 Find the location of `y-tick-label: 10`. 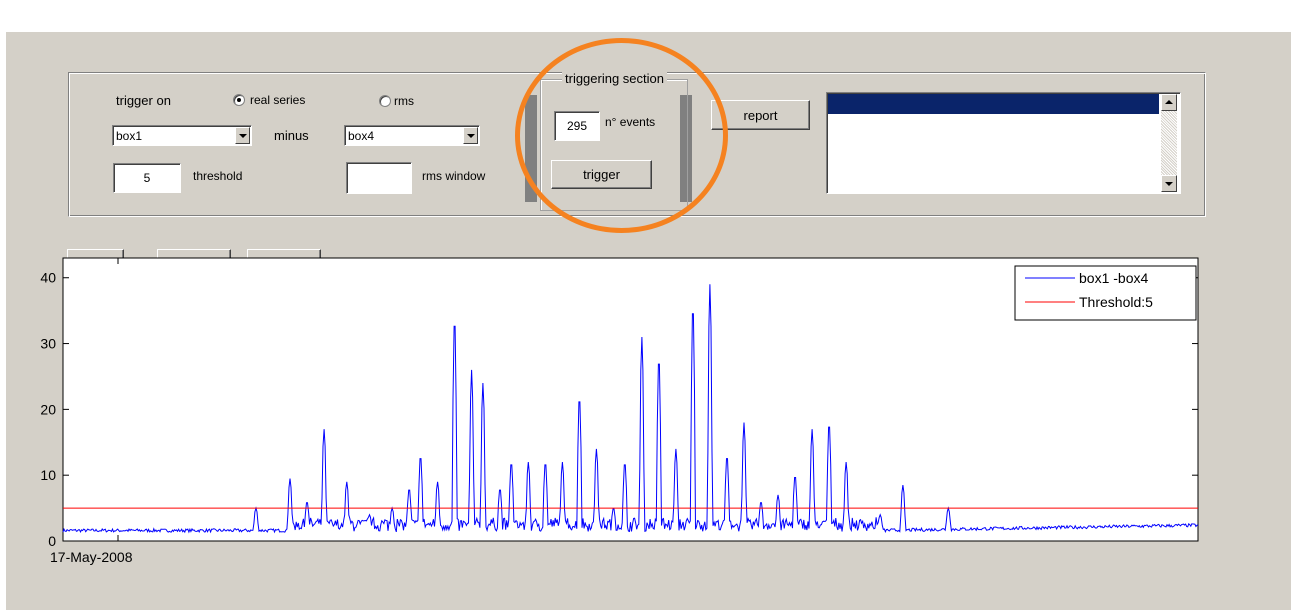

y-tick-label: 10 is located at coordinates (48, 475).